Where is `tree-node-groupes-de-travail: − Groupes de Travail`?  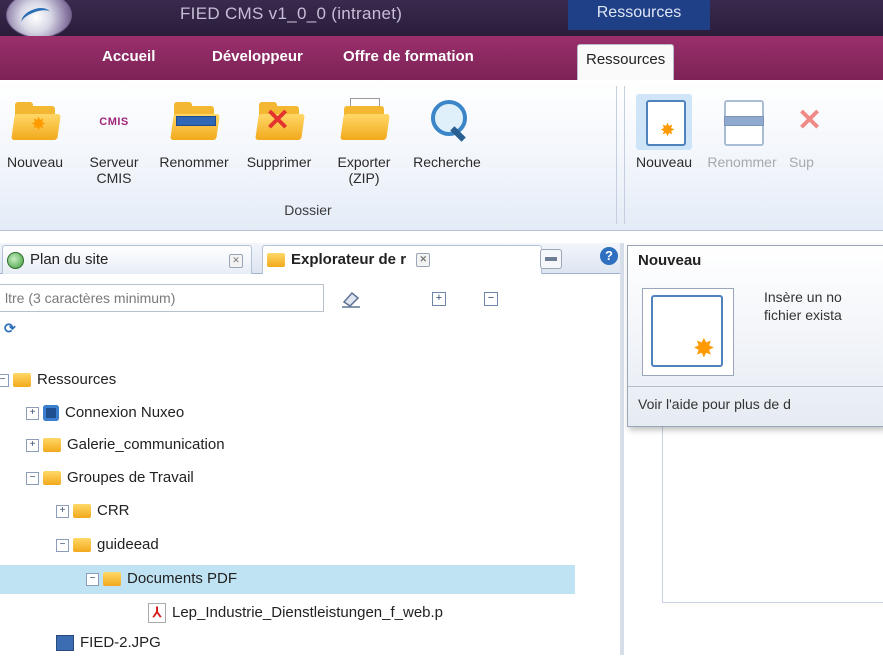
tree-node-groupes-de-travail: − Groupes de Travail is located at coordinates (110, 478).